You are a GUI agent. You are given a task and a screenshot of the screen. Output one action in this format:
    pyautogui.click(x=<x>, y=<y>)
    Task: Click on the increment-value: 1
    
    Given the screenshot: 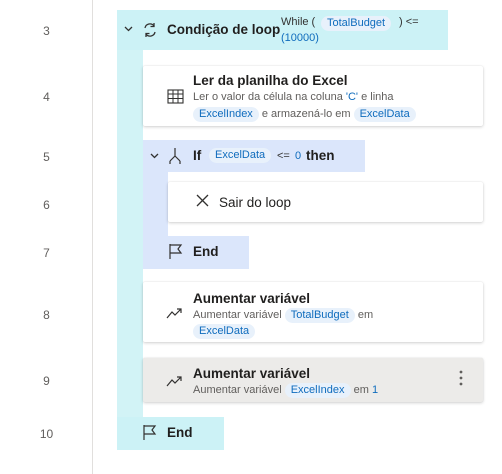 What is the action you would take?
    pyautogui.click(x=375, y=390)
    